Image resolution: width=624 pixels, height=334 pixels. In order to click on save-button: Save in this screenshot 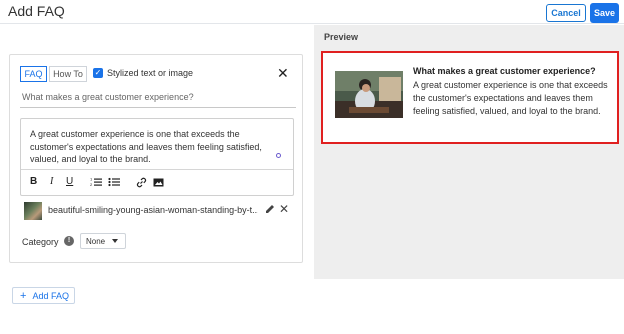, I will do `click(604, 13)`.